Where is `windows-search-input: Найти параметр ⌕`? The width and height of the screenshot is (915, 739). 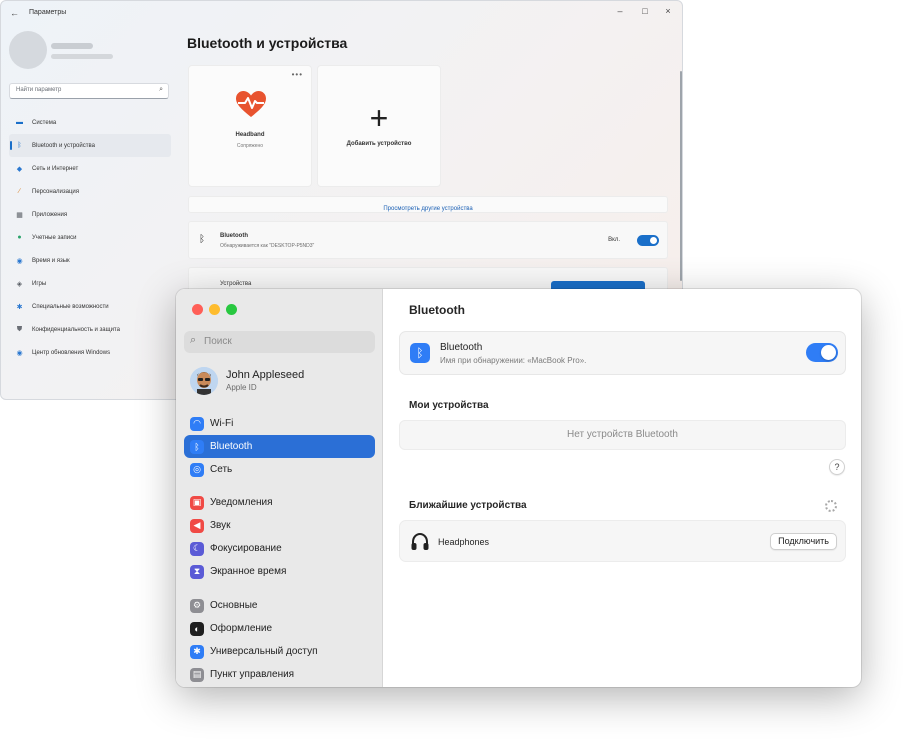
windows-search-input: Найти параметр ⌕ is located at coordinates (89, 91).